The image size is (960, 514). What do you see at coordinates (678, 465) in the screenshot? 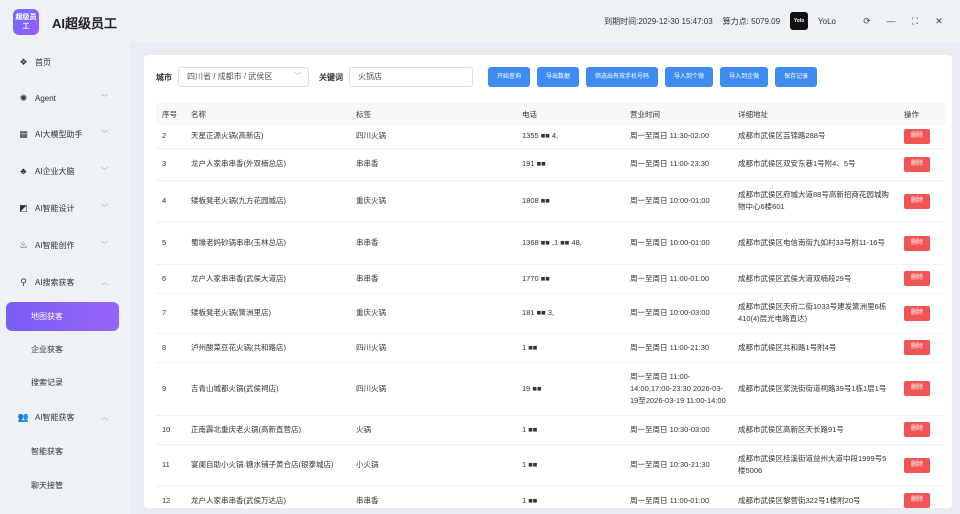
I see `cell-hours: 周一至周日 10:30-21:30` at bounding box center [678, 465].